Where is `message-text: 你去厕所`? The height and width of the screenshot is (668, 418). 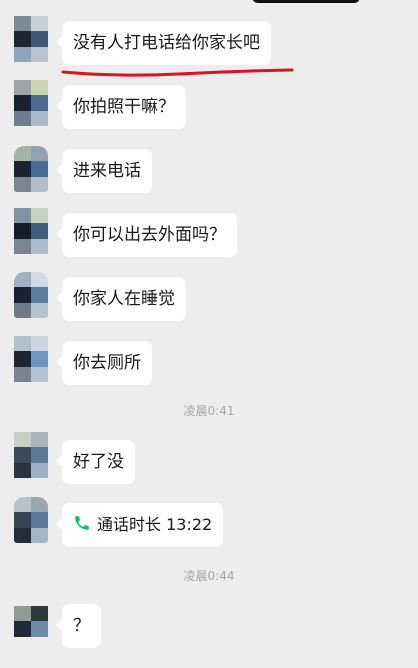
message-text: 你去厕所 is located at coordinates (107, 363).